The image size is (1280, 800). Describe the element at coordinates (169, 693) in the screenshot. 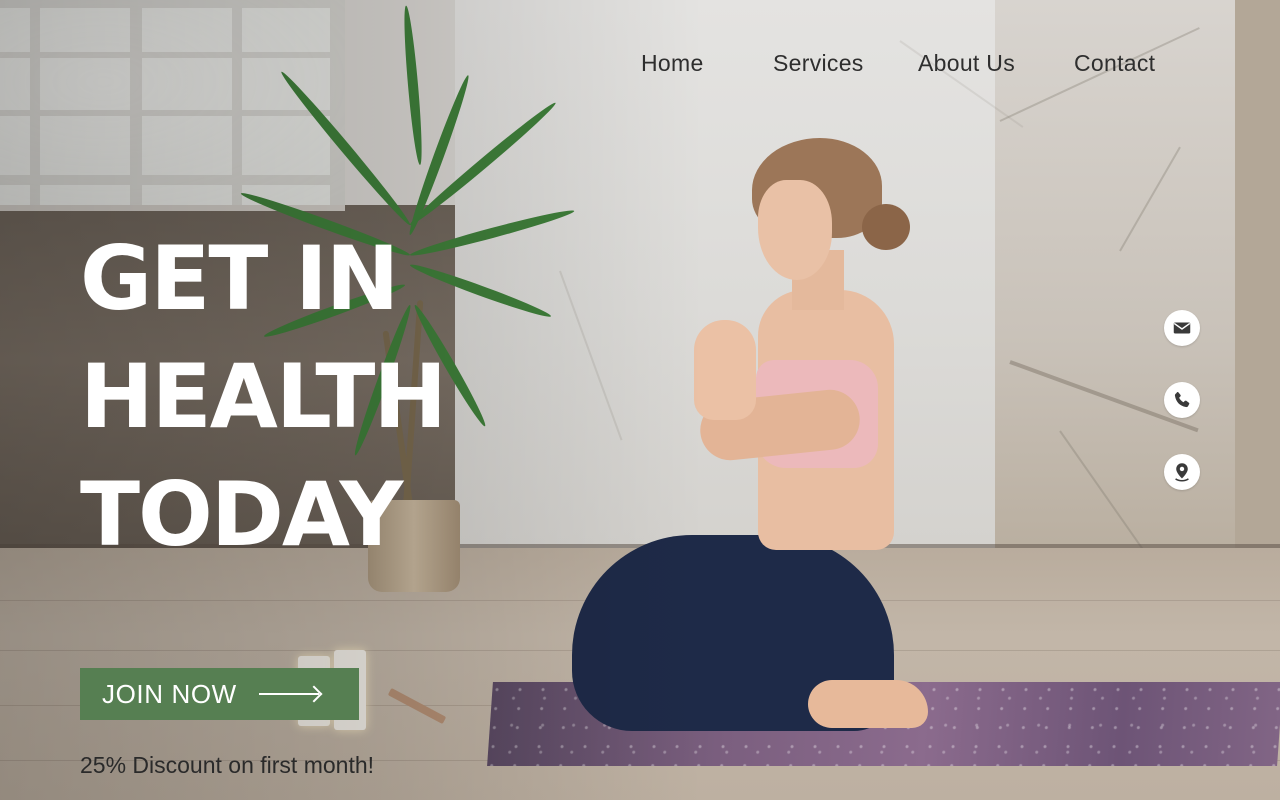

I see `join-now-label: JOIN NOW` at that location.